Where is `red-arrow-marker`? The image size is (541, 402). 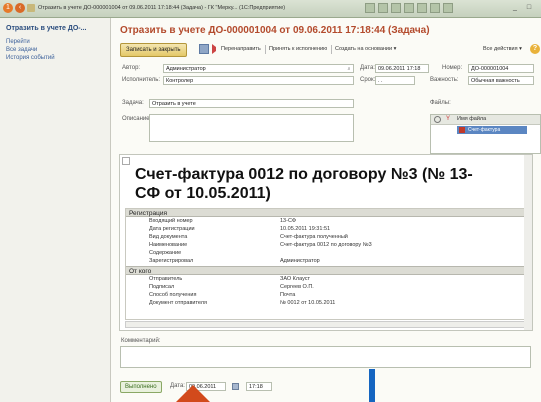 red-arrow-marker is located at coordinates (193, 393).